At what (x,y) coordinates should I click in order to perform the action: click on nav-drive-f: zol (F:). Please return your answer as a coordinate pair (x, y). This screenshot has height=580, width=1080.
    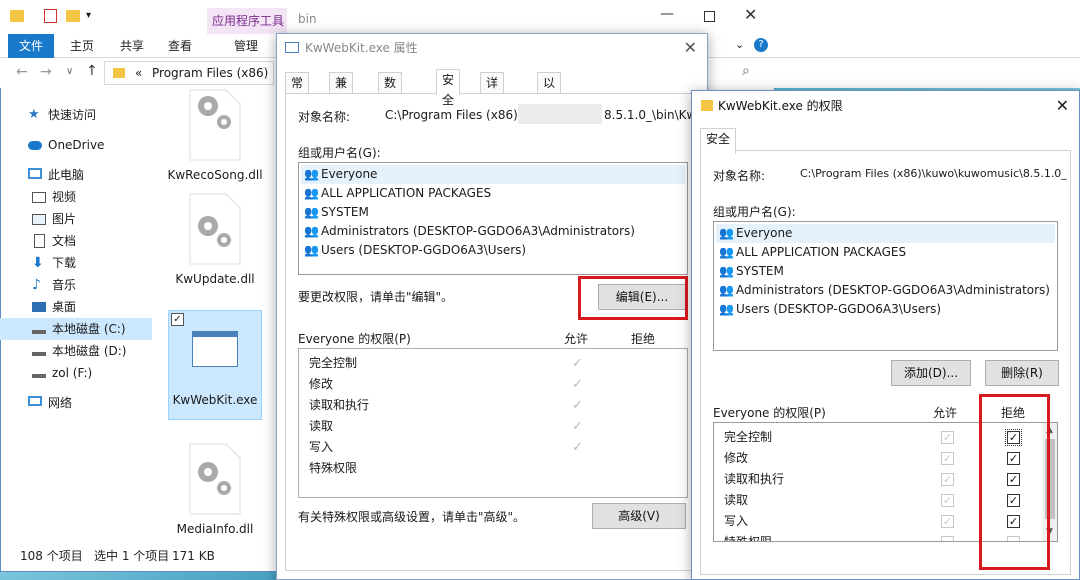
    Looking at the image, I should click on (76, 373).